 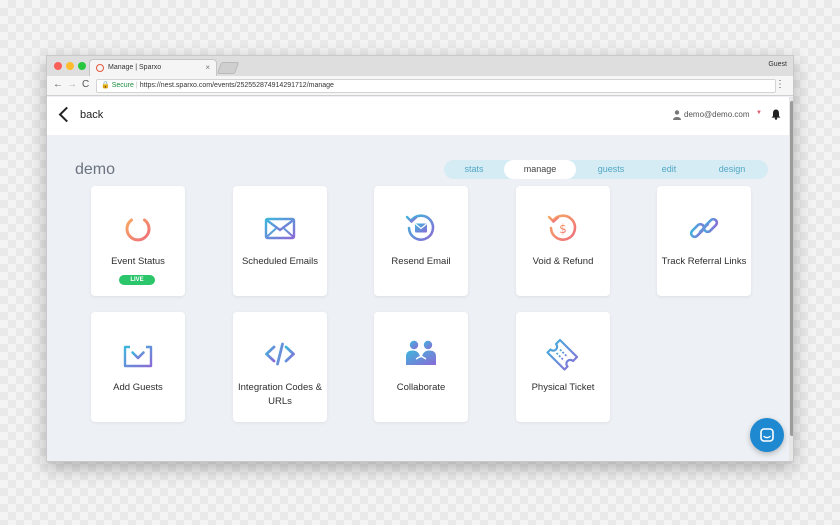 I want to click on code-icon, so click(x=280, y=354).